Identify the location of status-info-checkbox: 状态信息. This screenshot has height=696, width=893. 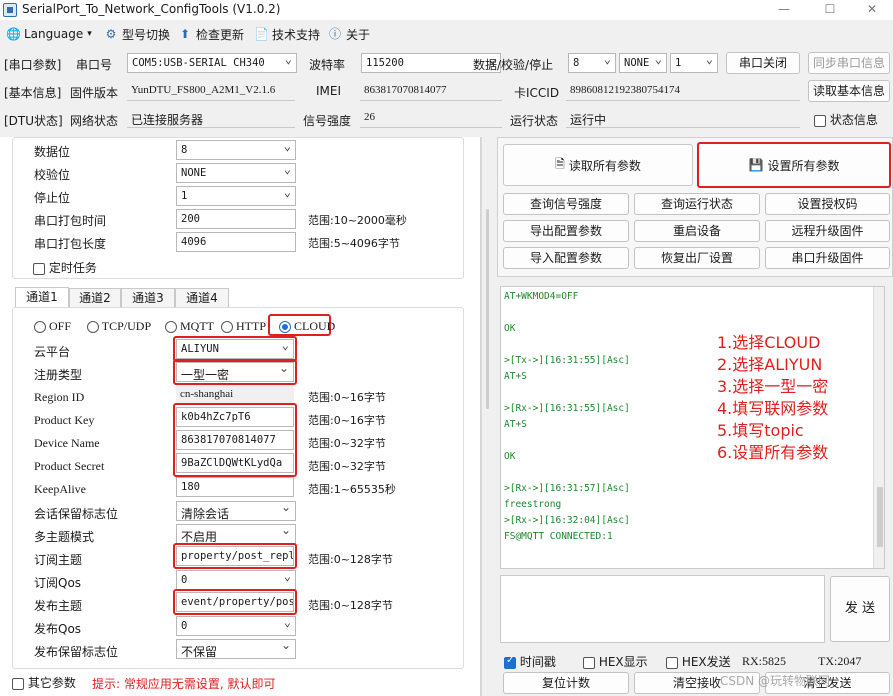
(846, 119).